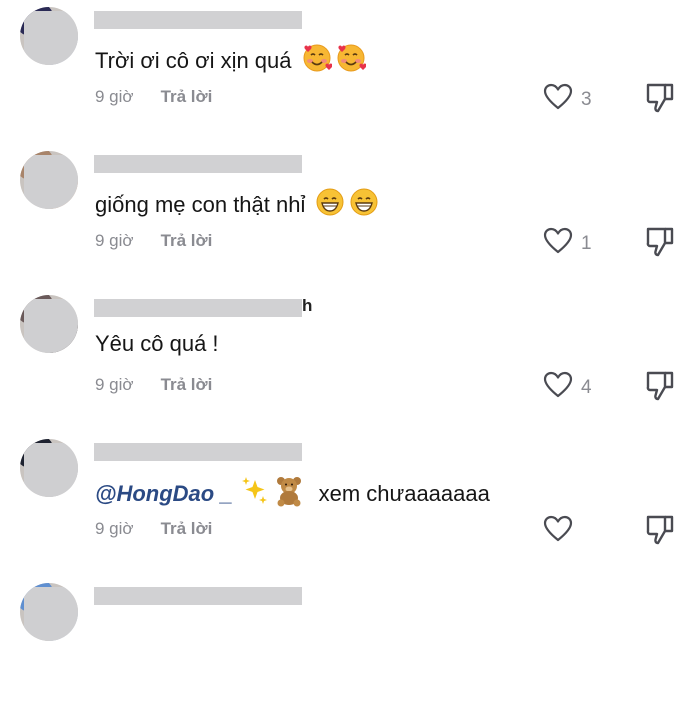 The image size is (700, 725). What do you see at coordinates (164, 494) in the screenshot?
I see `mention-link: @HongDao _` at bounding box center [164, 494].